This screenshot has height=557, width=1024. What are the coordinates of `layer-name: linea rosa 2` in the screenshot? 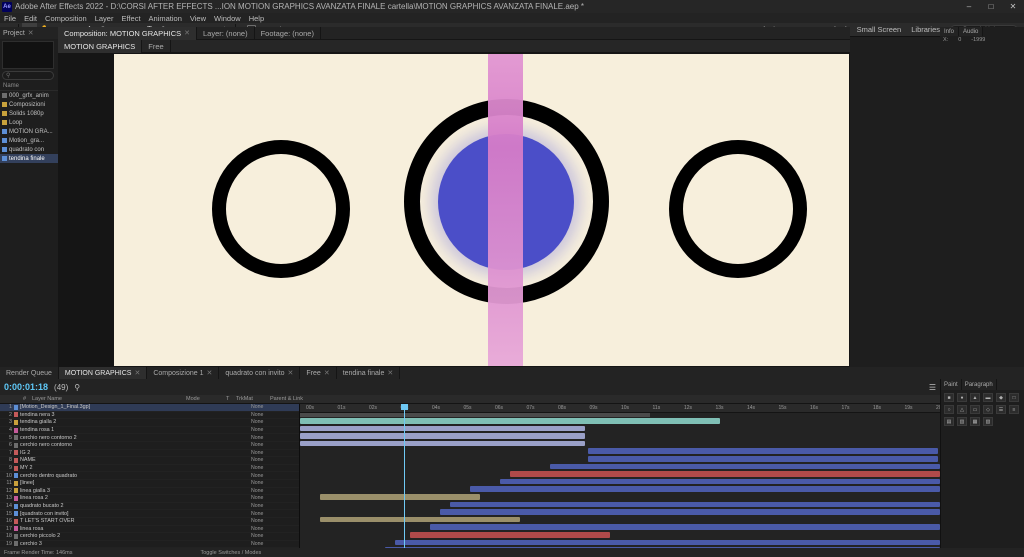 It's located at (115, 498).